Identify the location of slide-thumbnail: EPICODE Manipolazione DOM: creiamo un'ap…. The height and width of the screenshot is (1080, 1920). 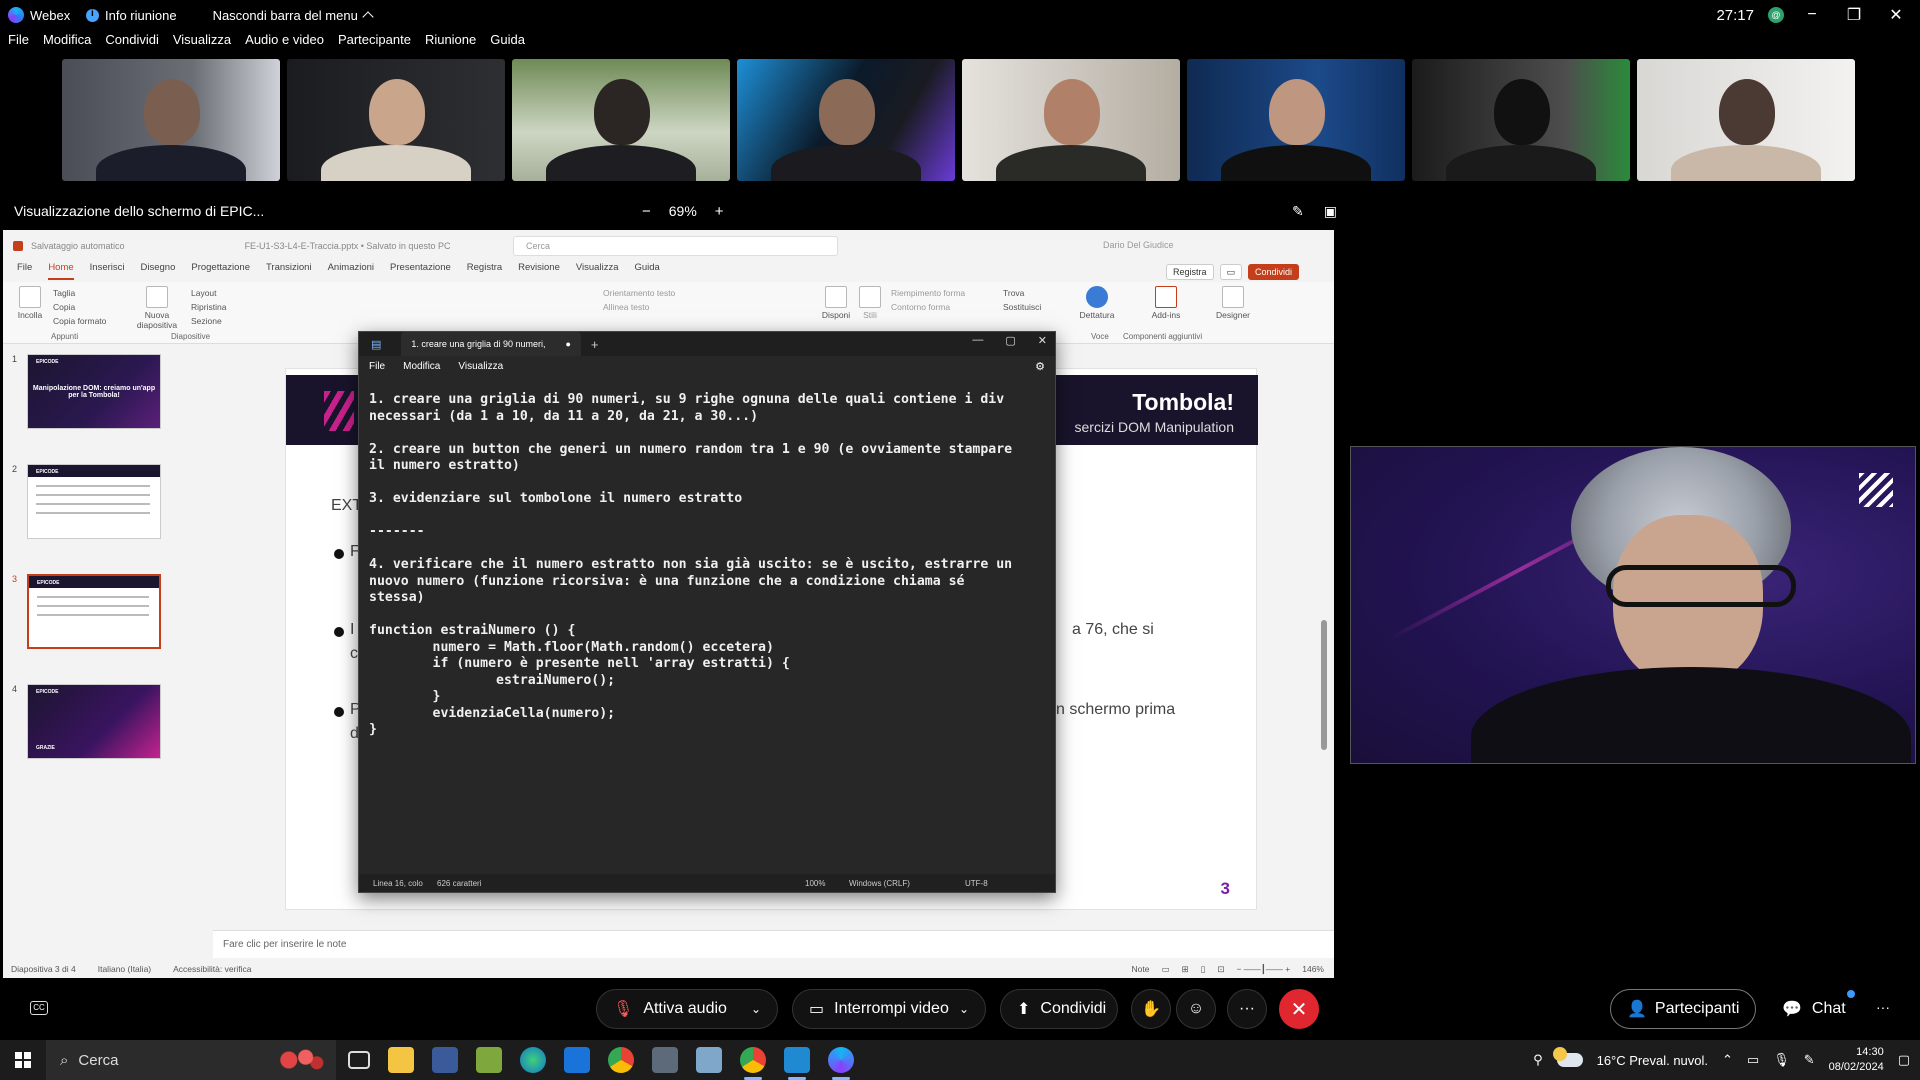
(94, 391).